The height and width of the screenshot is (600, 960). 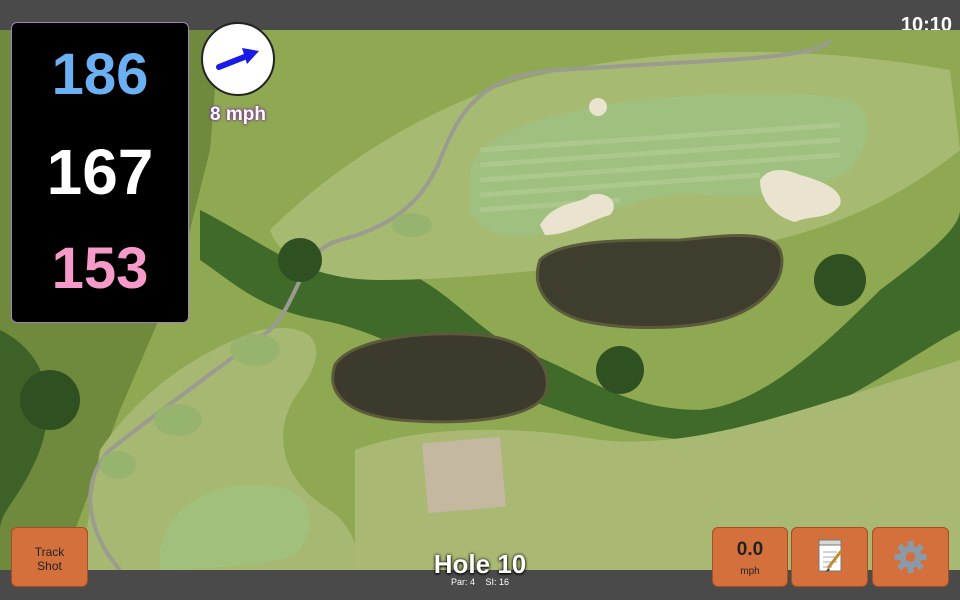 What do you see at coordinates (238, 114) in the screenshot?
I see `wind-speed-label: 8 mph` at bounding box center [238, 114].